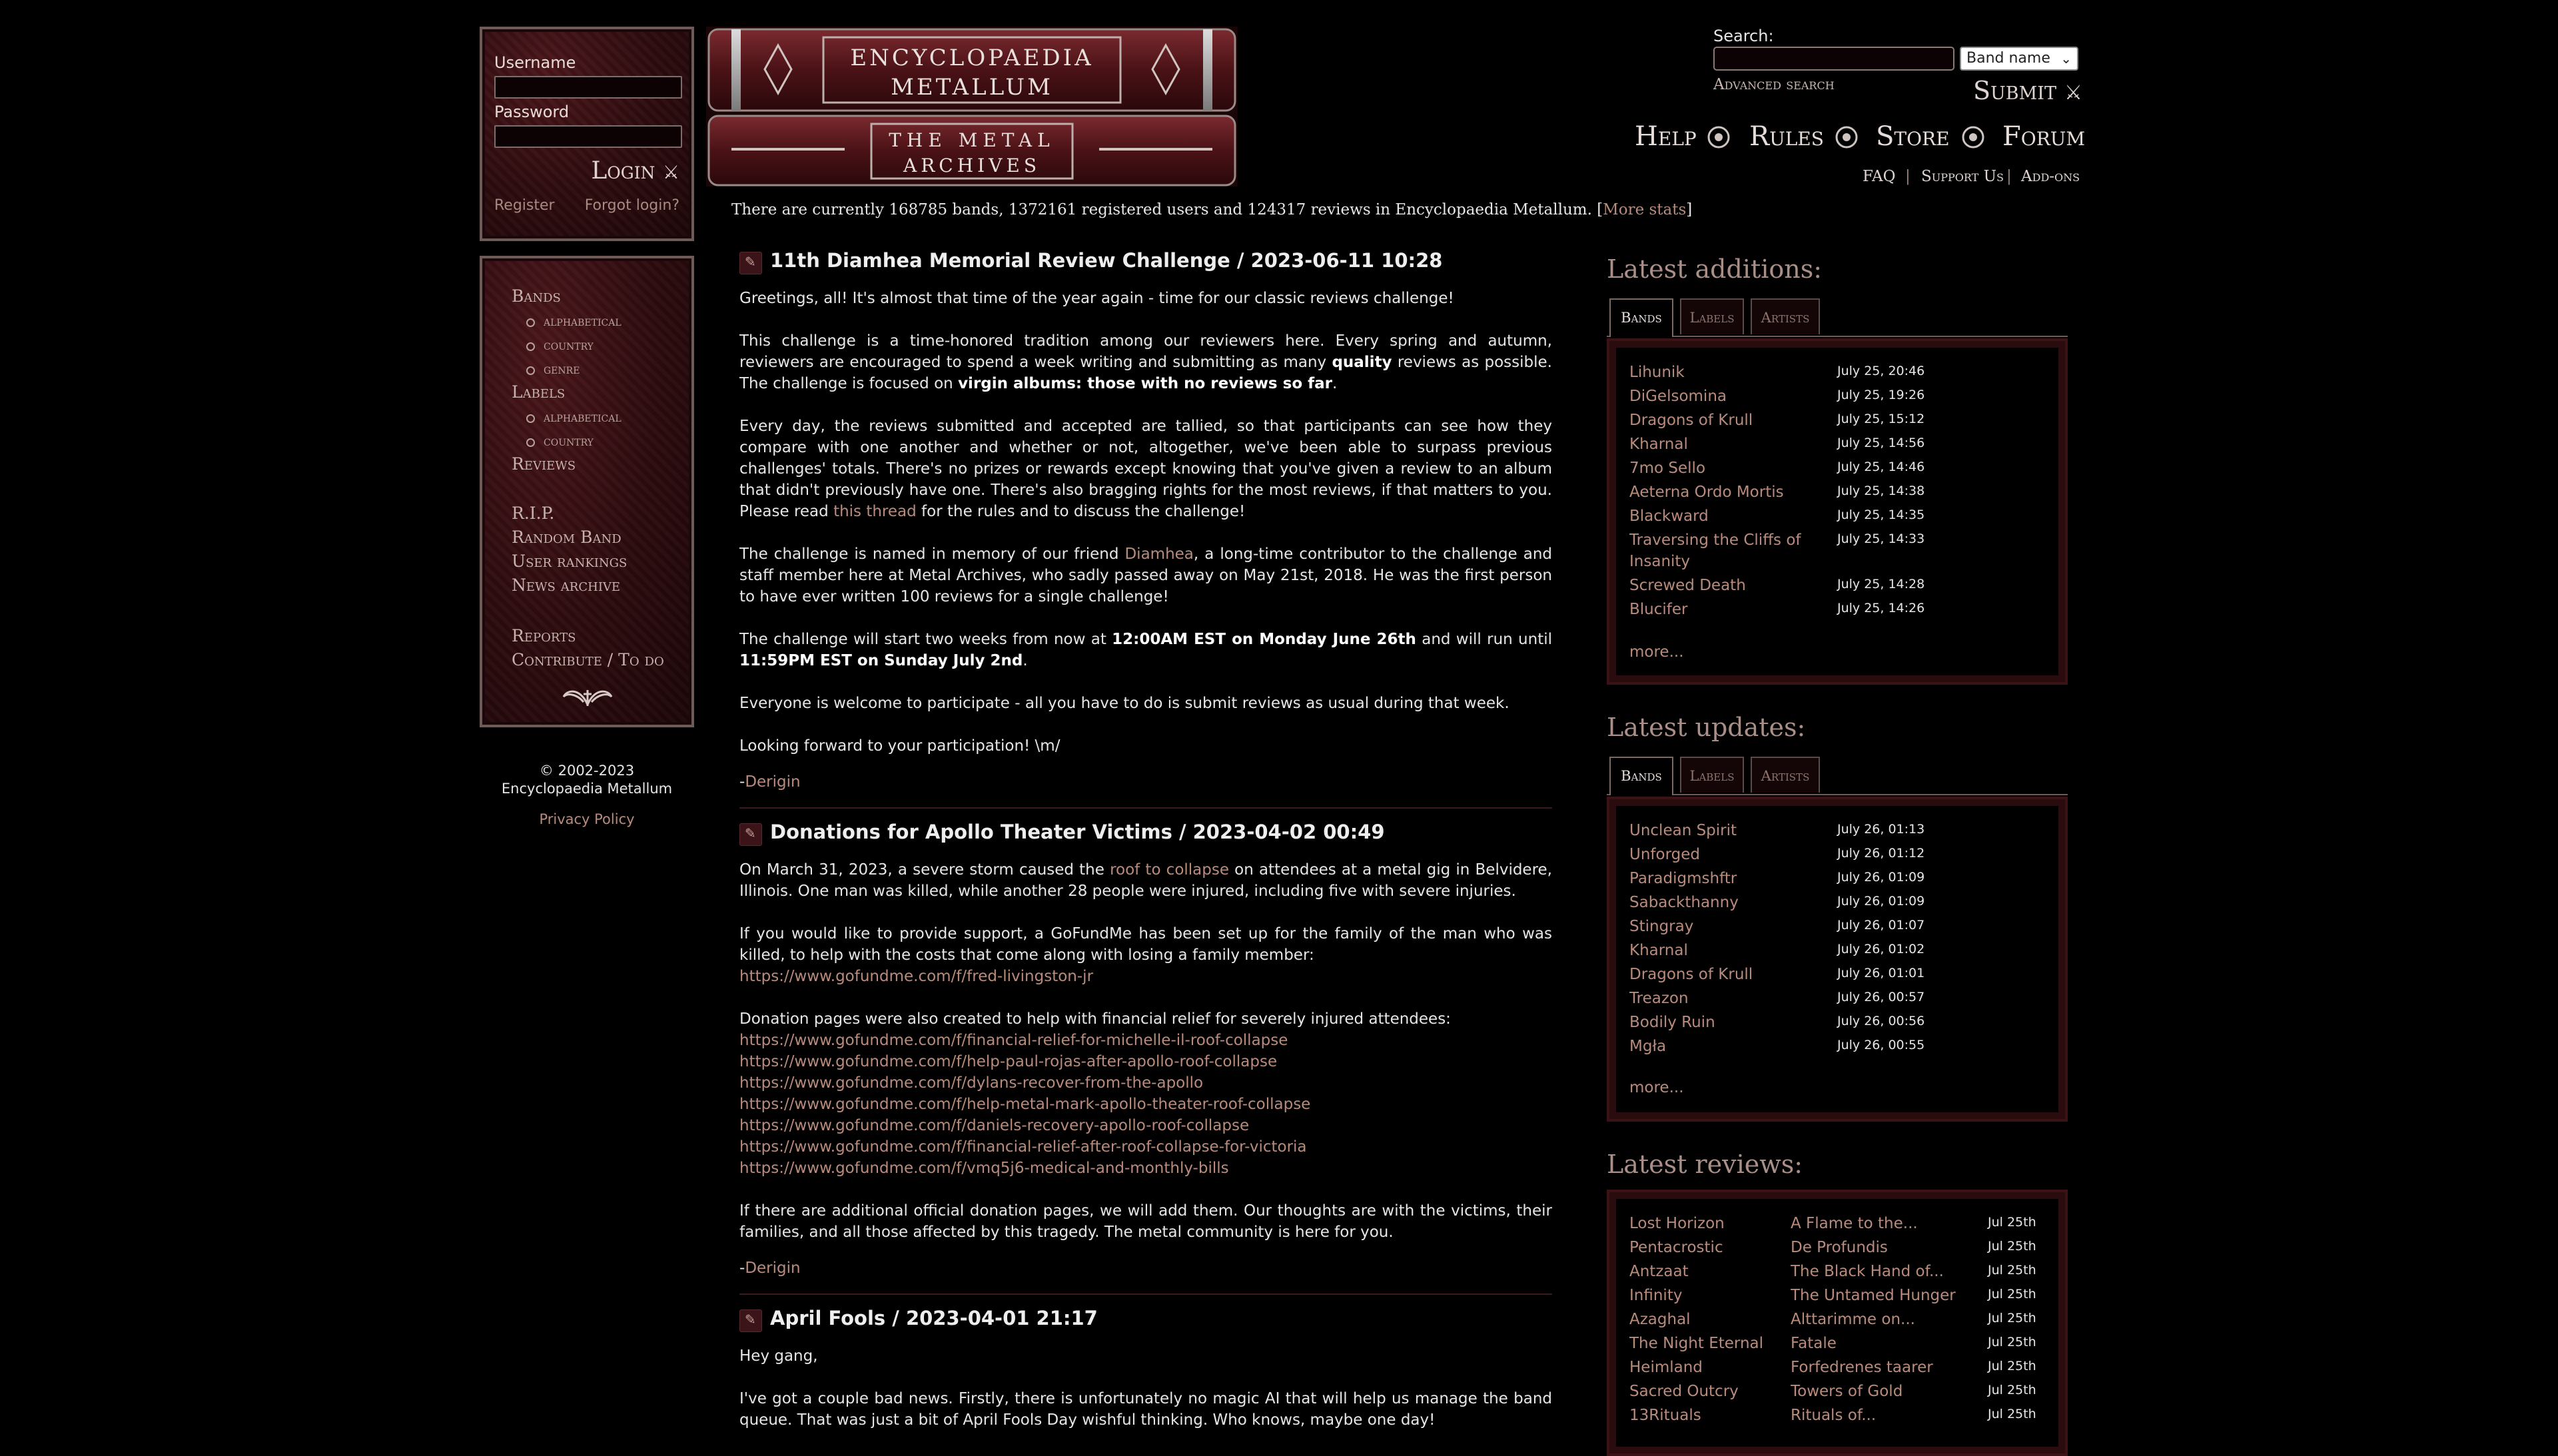 This screenshot has height=1456, width=2558. I want to click on band-link: Mgła, so click(1647, 1046).